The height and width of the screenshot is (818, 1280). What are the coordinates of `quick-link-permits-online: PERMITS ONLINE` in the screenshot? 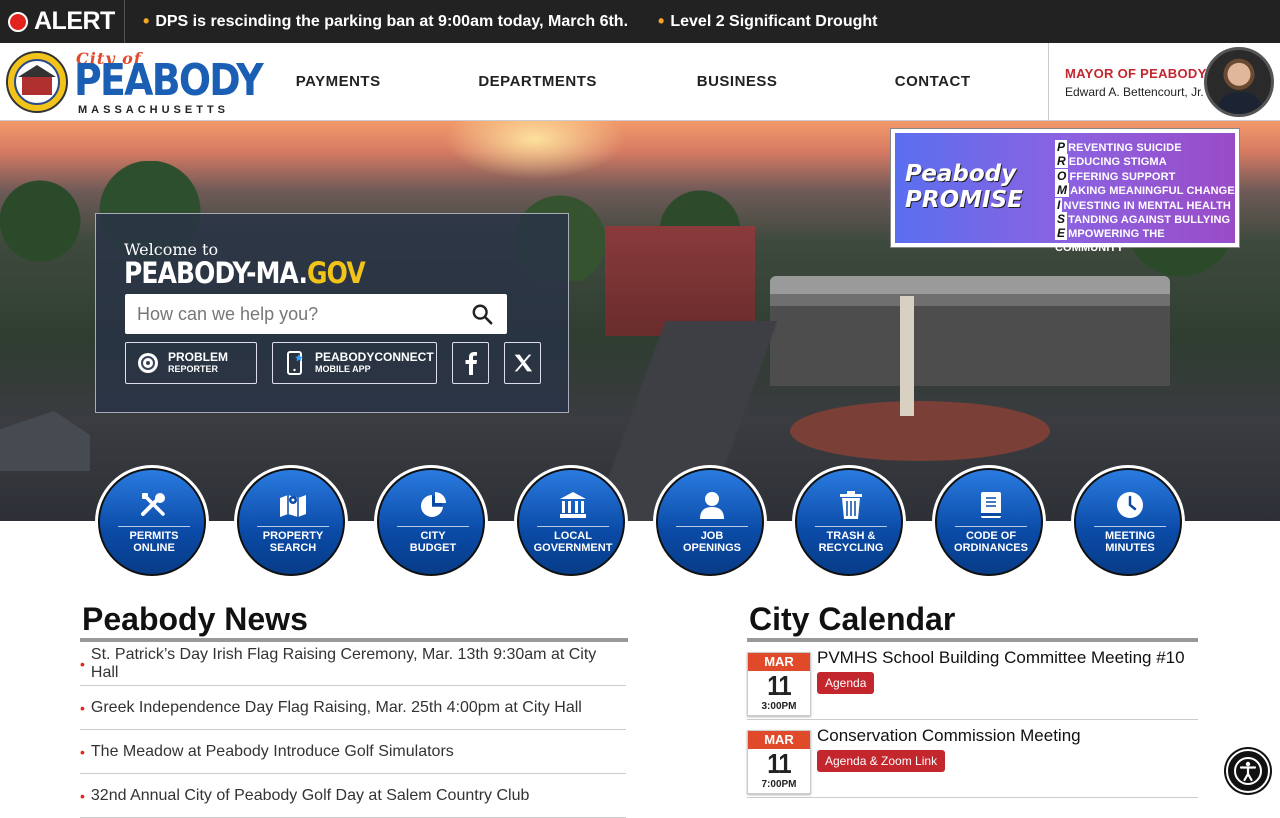 It's located at (152, 522).